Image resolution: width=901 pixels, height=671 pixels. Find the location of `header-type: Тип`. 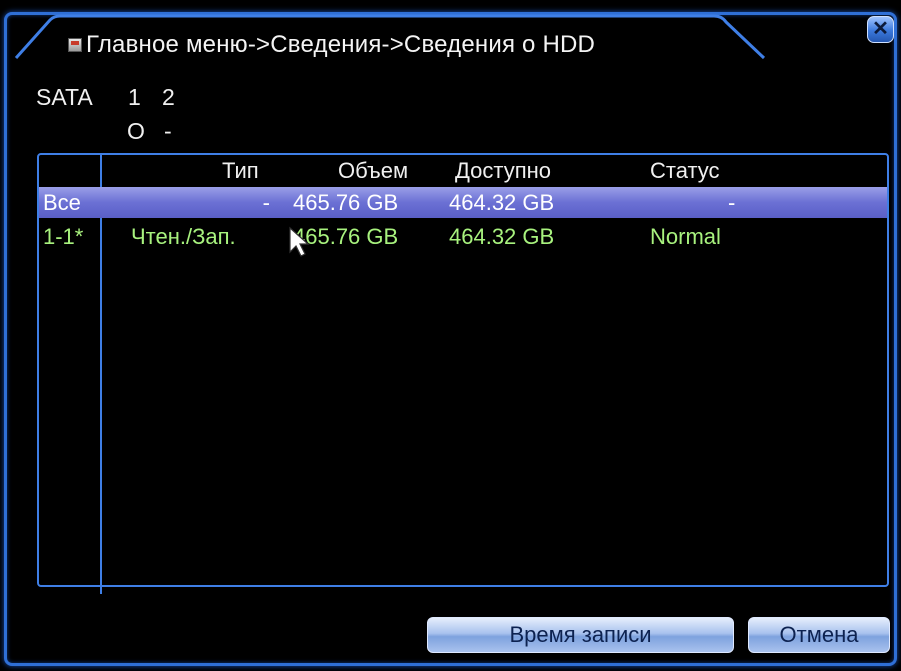

header-type: Тип is located at coordinates (240, 170).